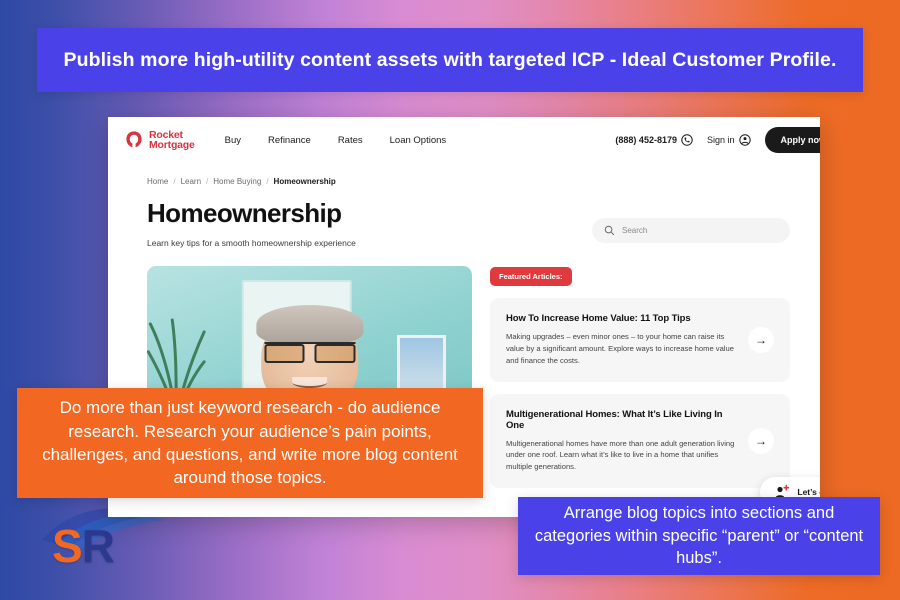  What do you see at coordinates (687, 140) in the screenshot?
I see `phone-icon` at bounding box center [687, 140].